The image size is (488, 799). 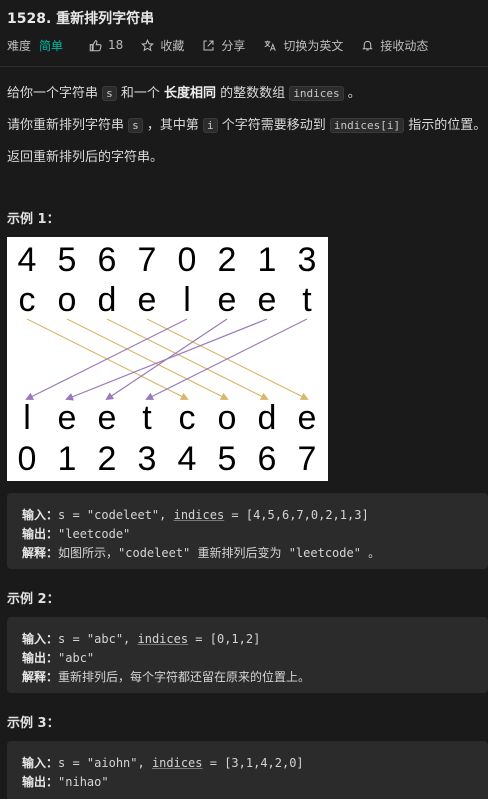 I want to click on bottom-index-label: 7, so click(x=307, y=459).